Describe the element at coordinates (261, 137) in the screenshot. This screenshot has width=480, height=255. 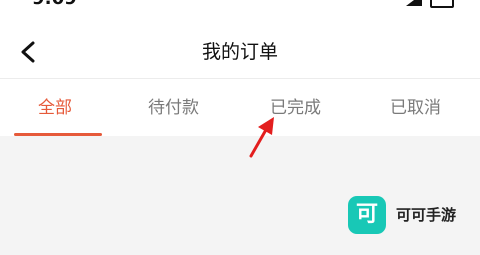
I see `annotation-arrow-icon` at that location.